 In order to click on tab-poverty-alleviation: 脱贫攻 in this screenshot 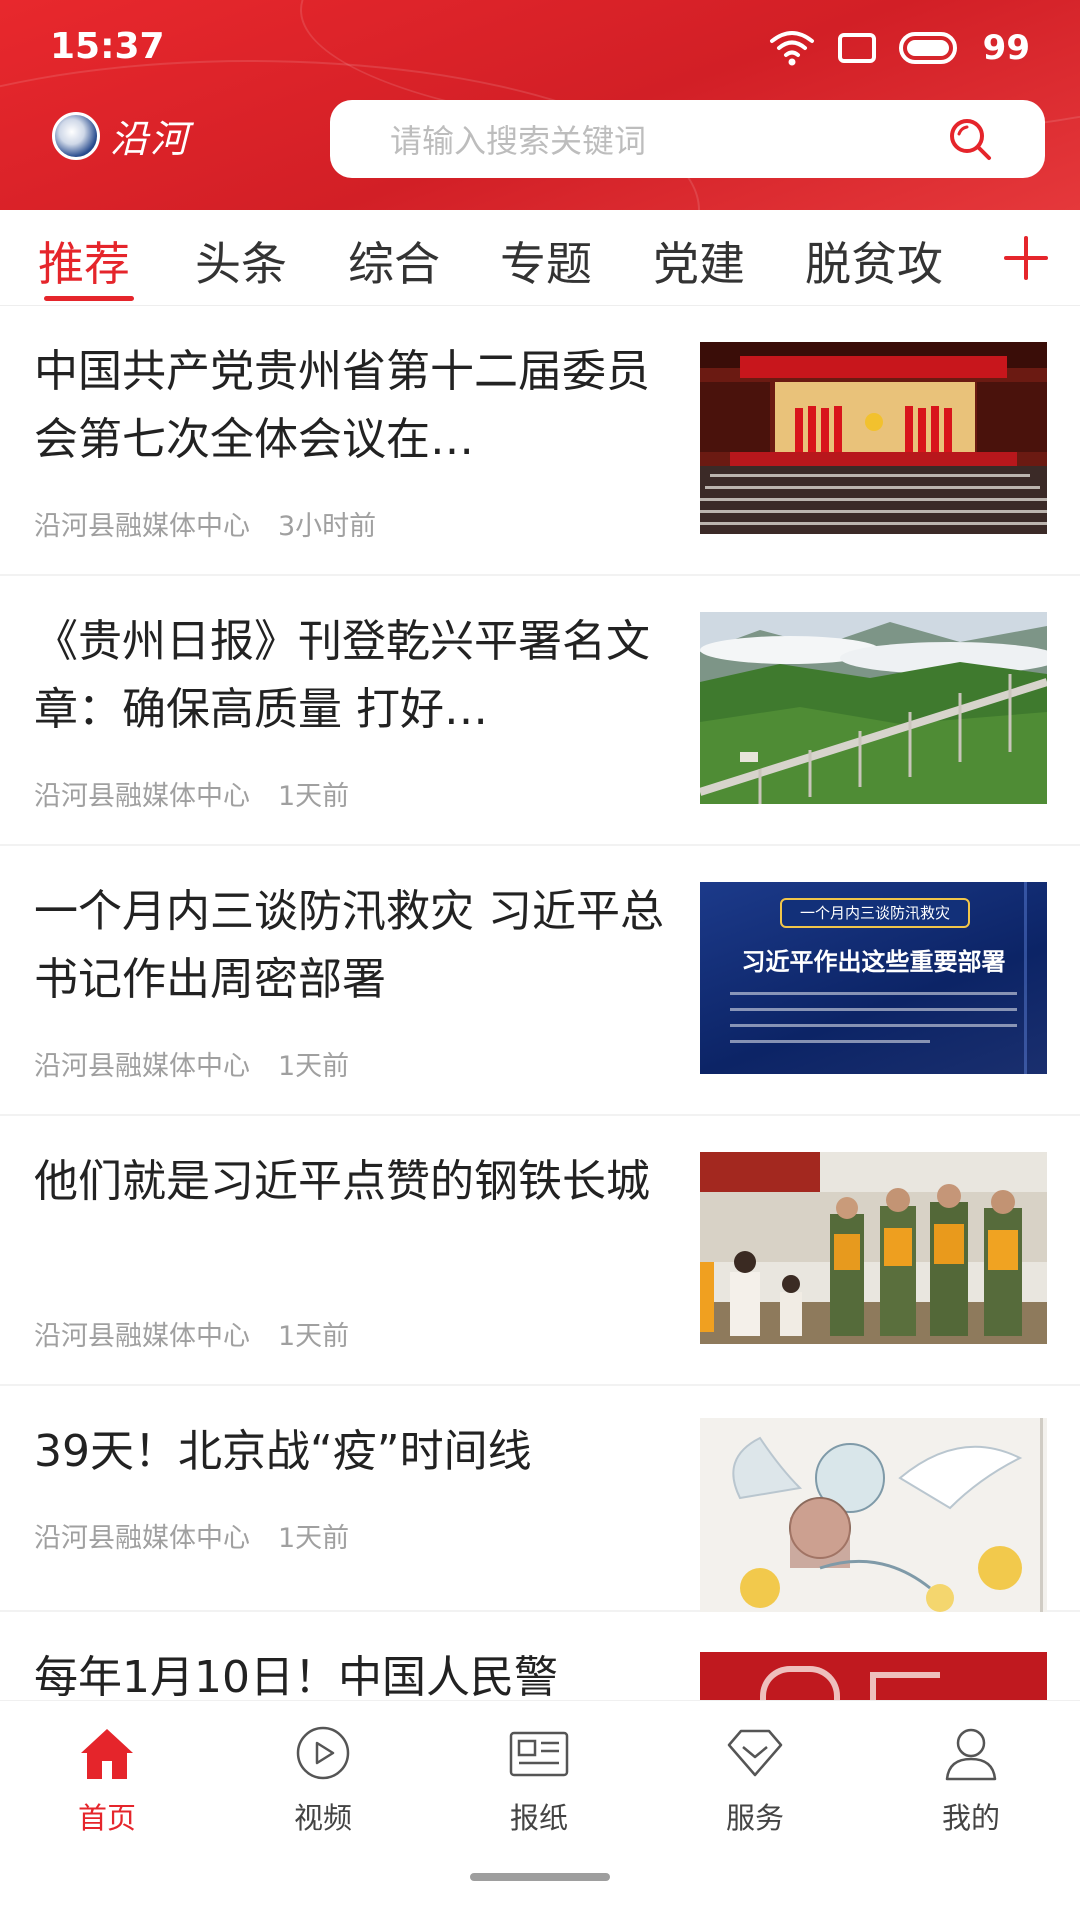, I will do `click(874, 261)`.